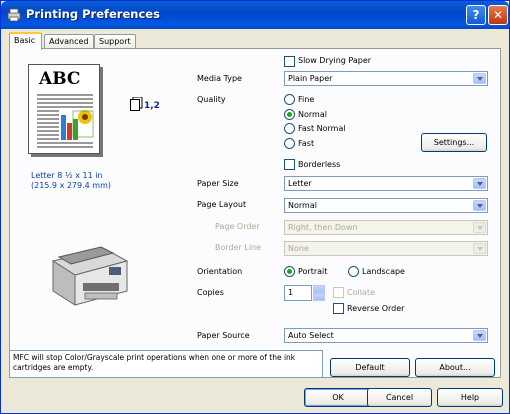 The height and width of the screenshot is (414, 510). What do you see at coordinates (152, 106) in the screenshot?
I see `copies-indicator: 1,2` at bounding box center [152, 106].